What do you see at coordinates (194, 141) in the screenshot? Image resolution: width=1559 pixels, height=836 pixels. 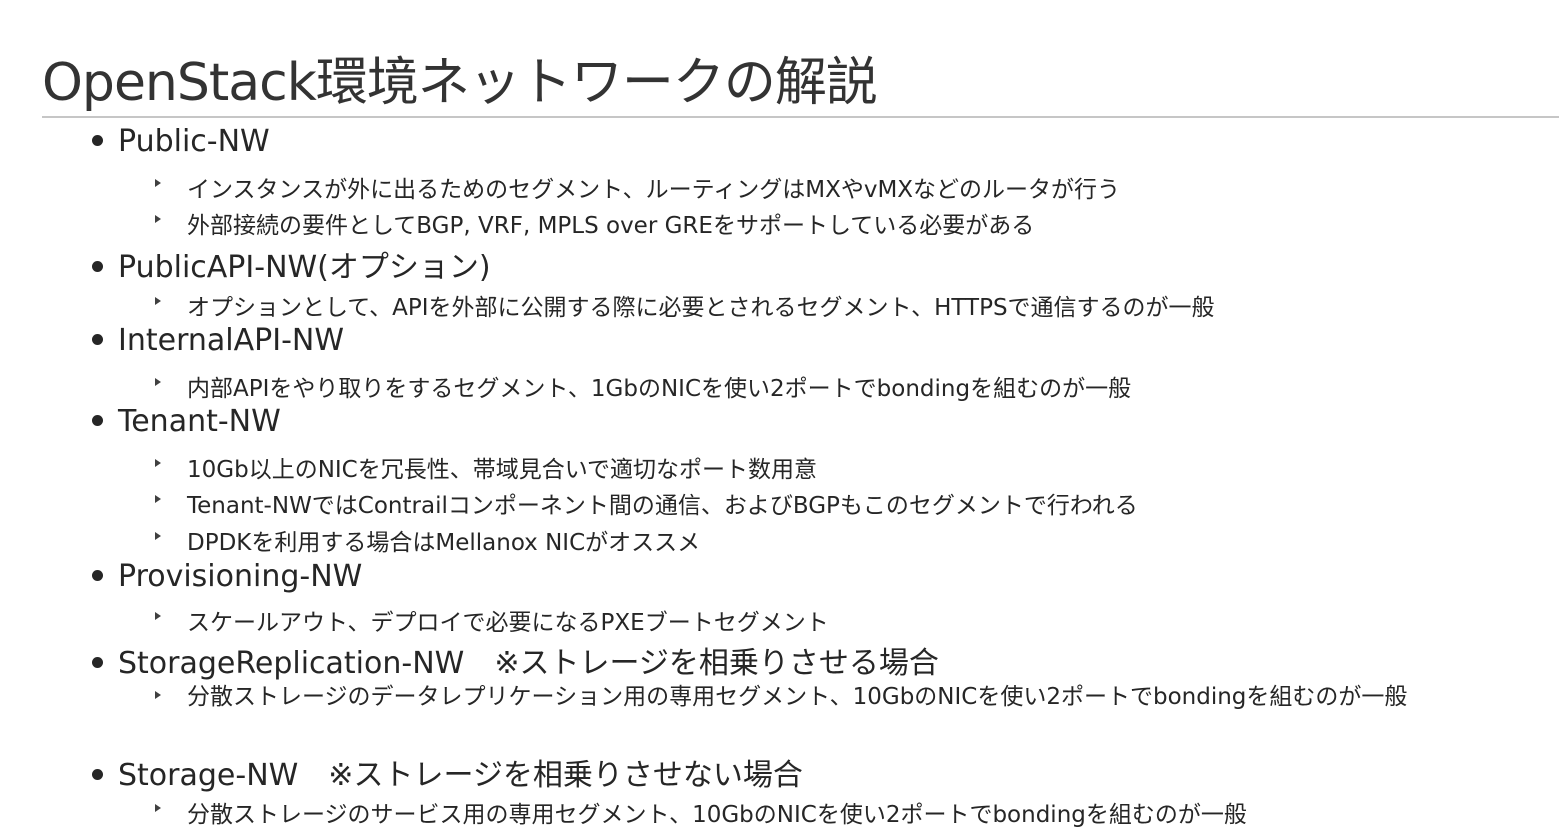 I see `section-heading-text: Public-NW` at bounding box center [194, 141].